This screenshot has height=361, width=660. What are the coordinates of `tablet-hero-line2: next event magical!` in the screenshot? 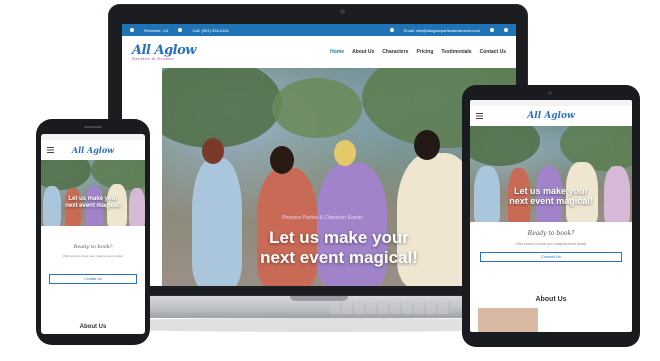 It's located at (551, 201).